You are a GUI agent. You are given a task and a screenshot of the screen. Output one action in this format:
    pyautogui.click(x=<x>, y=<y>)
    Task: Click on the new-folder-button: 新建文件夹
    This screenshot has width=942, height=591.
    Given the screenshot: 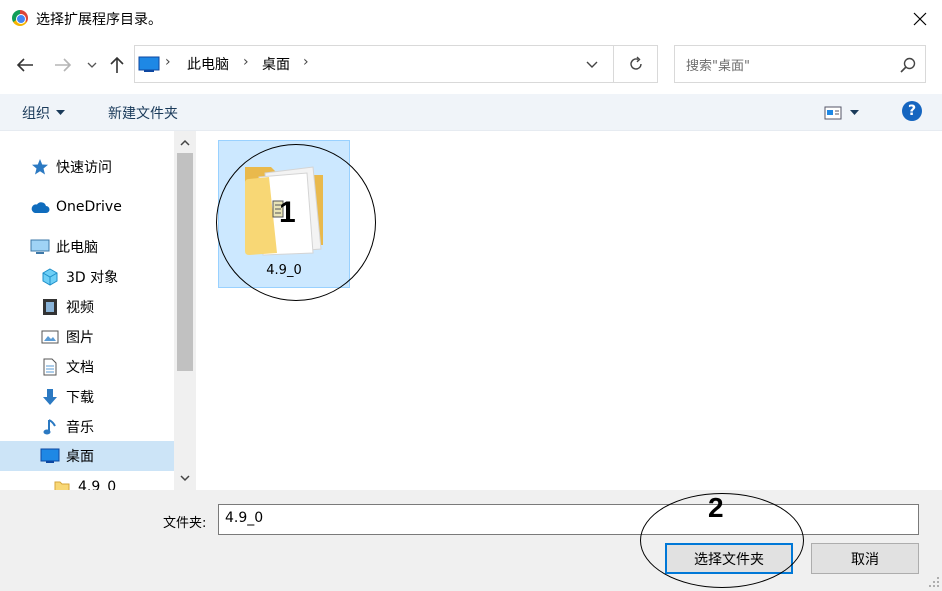 What is the action you would take?
    pyautogui.click(x=143, y=113)
    